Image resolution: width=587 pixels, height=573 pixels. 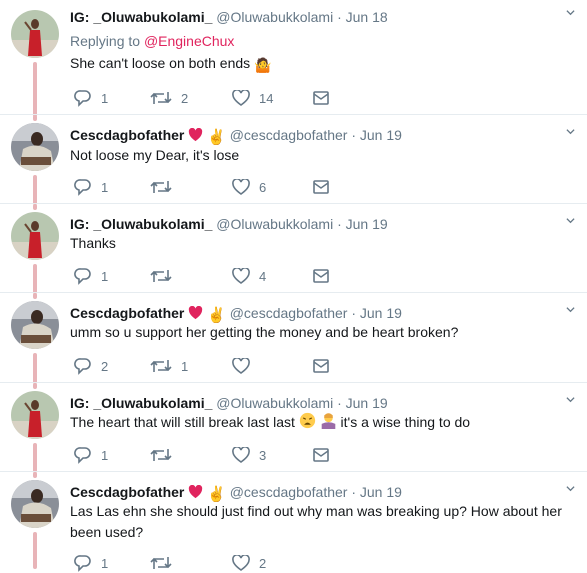 I want to click on like-count: 4, so click(x=263, y=276).